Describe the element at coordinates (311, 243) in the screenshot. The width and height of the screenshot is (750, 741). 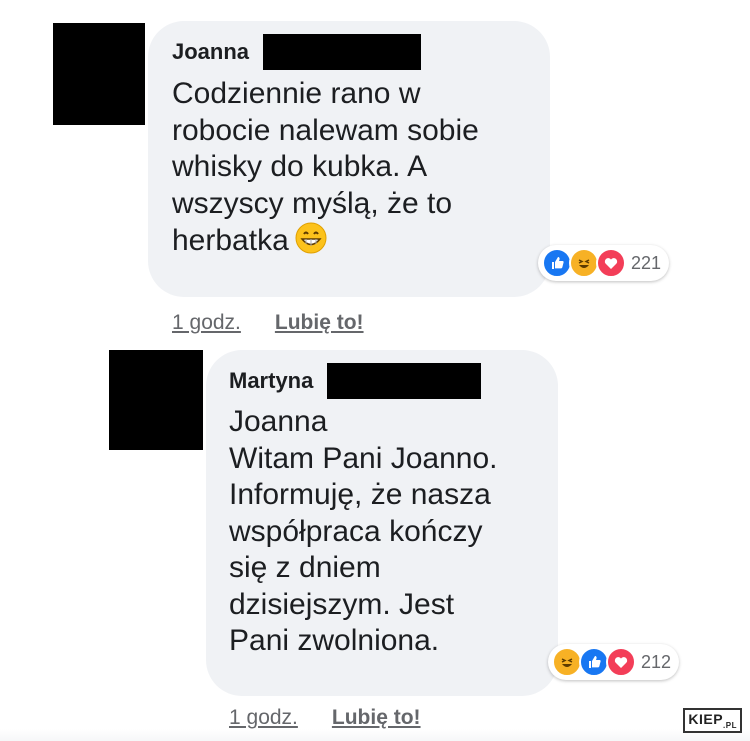
I see `grinning-face-icon` at that location.